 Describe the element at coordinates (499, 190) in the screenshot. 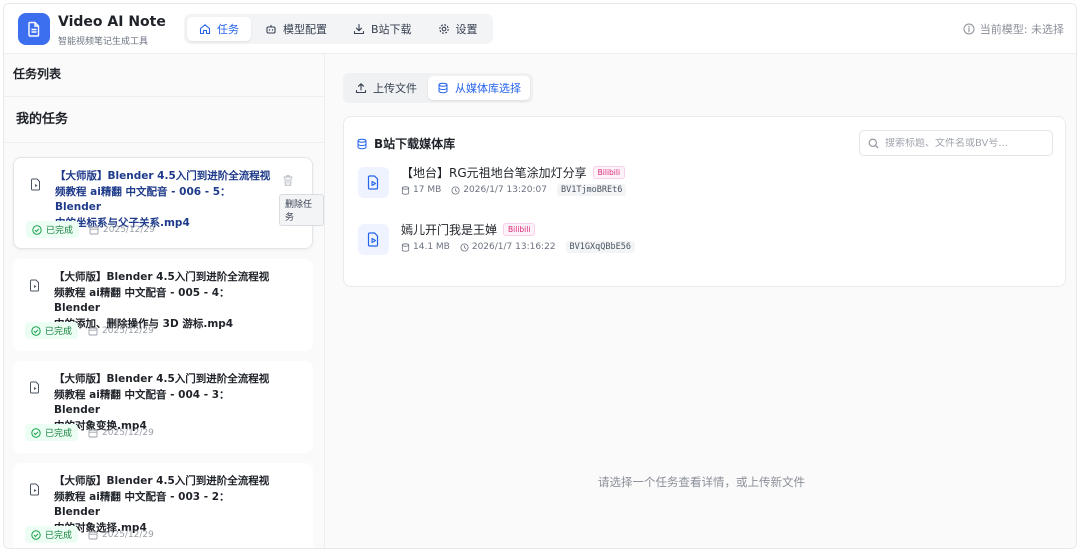

I see `download-time: 2026/1/7 13:20:07` at that location.